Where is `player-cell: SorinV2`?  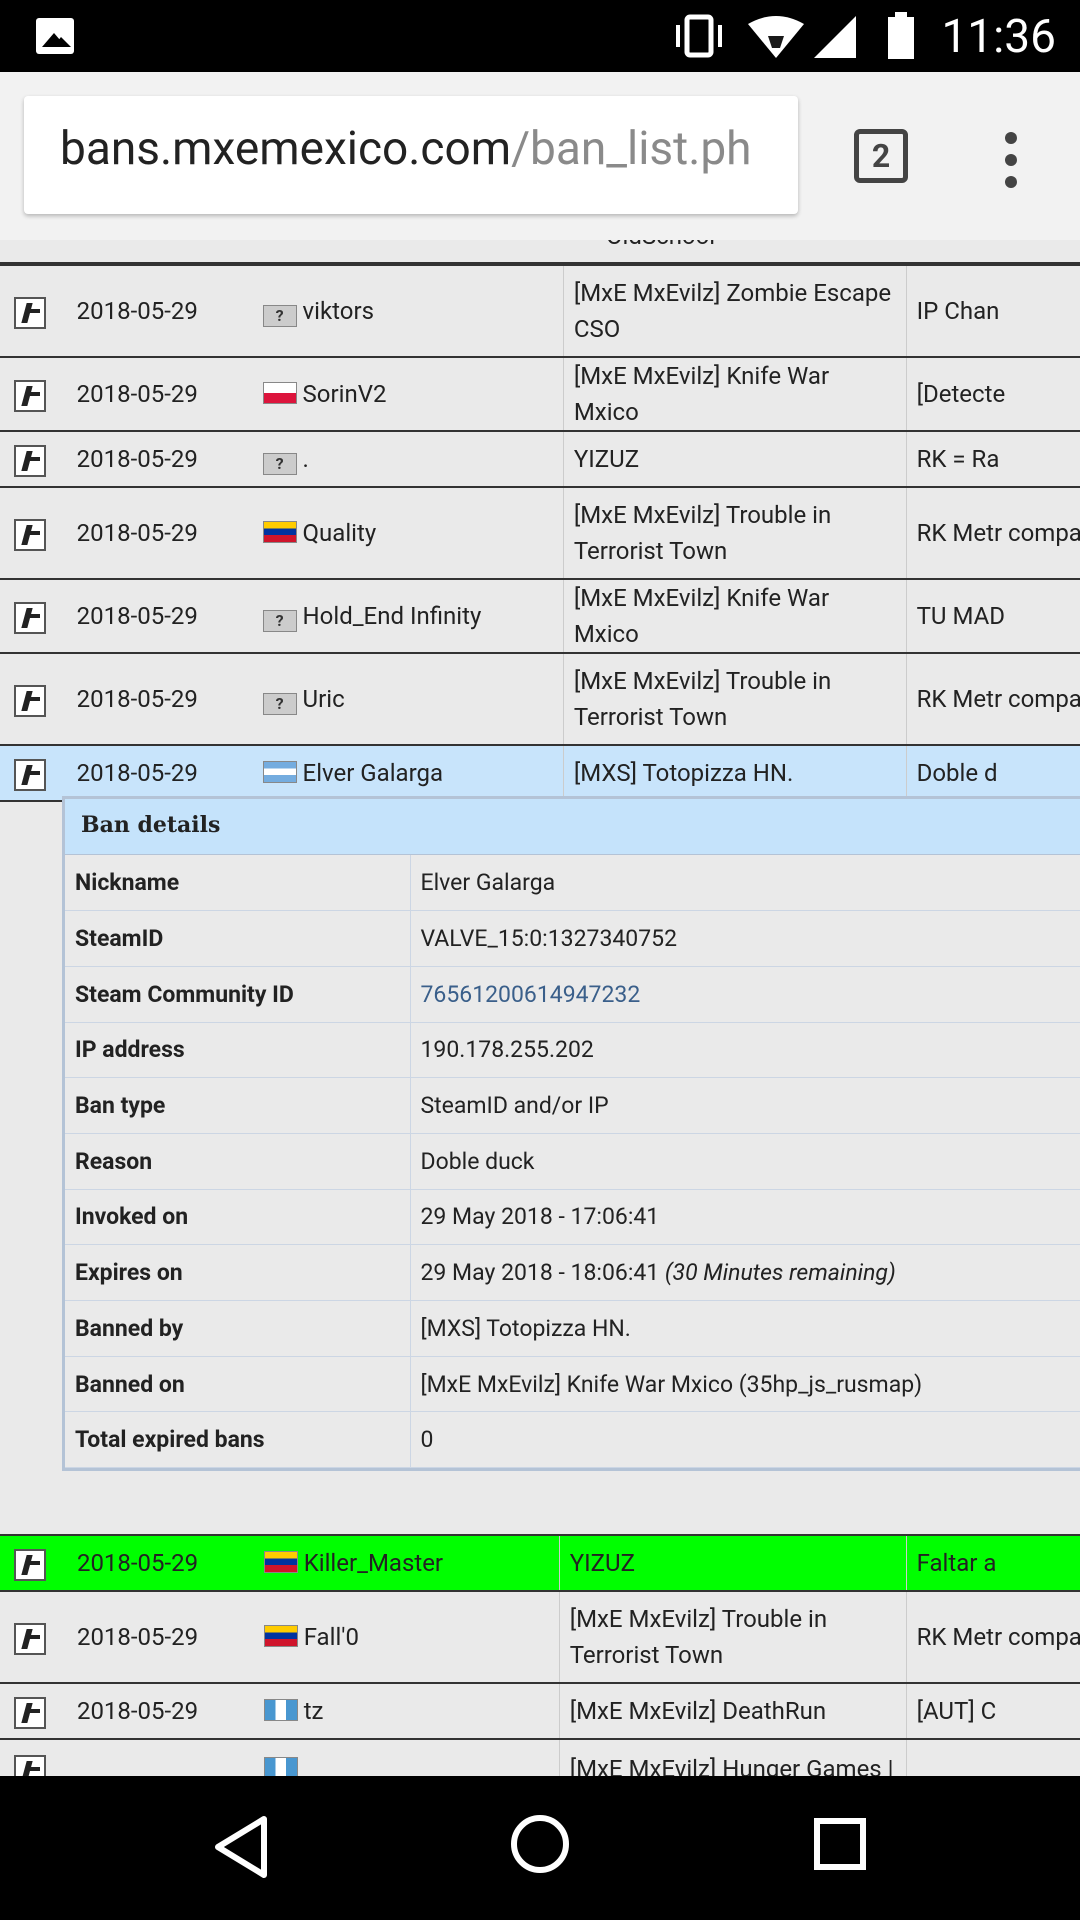
player-cell: SorinV2 is located at coordinates (408, 394).